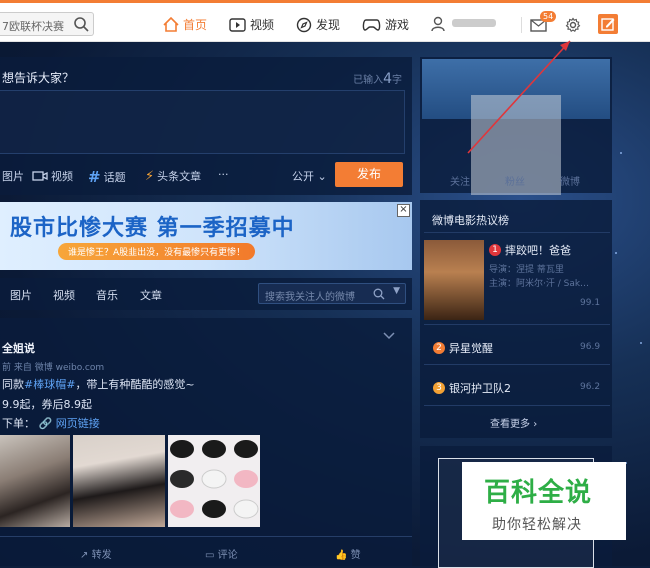 Image resolution: width=650 pixels, height=568 pixels. Describe the element at coordinates (38, 78) in the screenshot. I see `compose-title: 想告诉大家？` at that location.